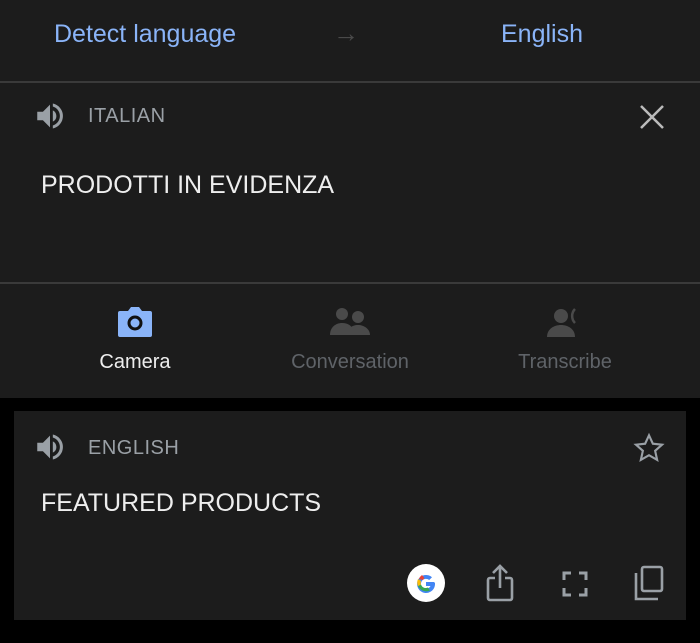  I want to click on mode-label: Conversation, so click(350, 362).